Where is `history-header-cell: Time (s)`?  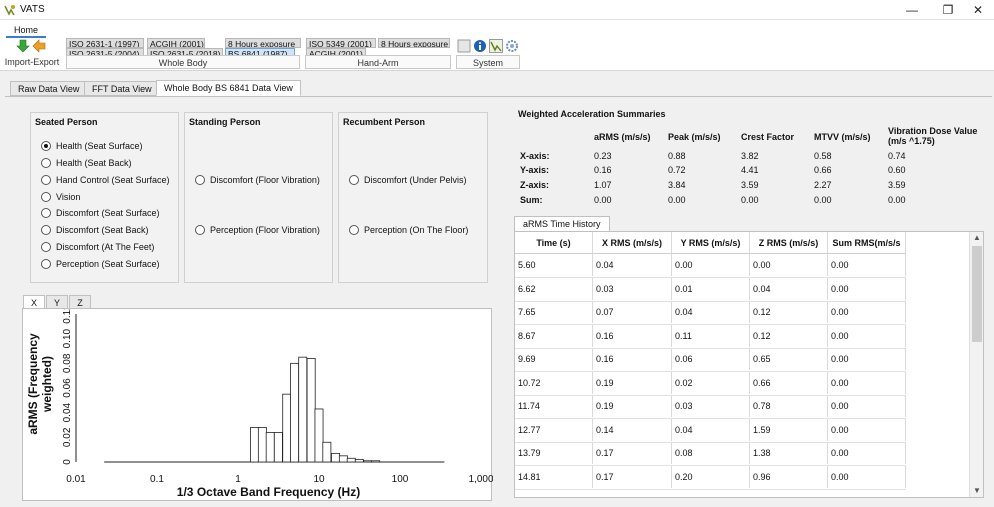 history-header-cell: Time (s) is located at coordinates (554, 243).